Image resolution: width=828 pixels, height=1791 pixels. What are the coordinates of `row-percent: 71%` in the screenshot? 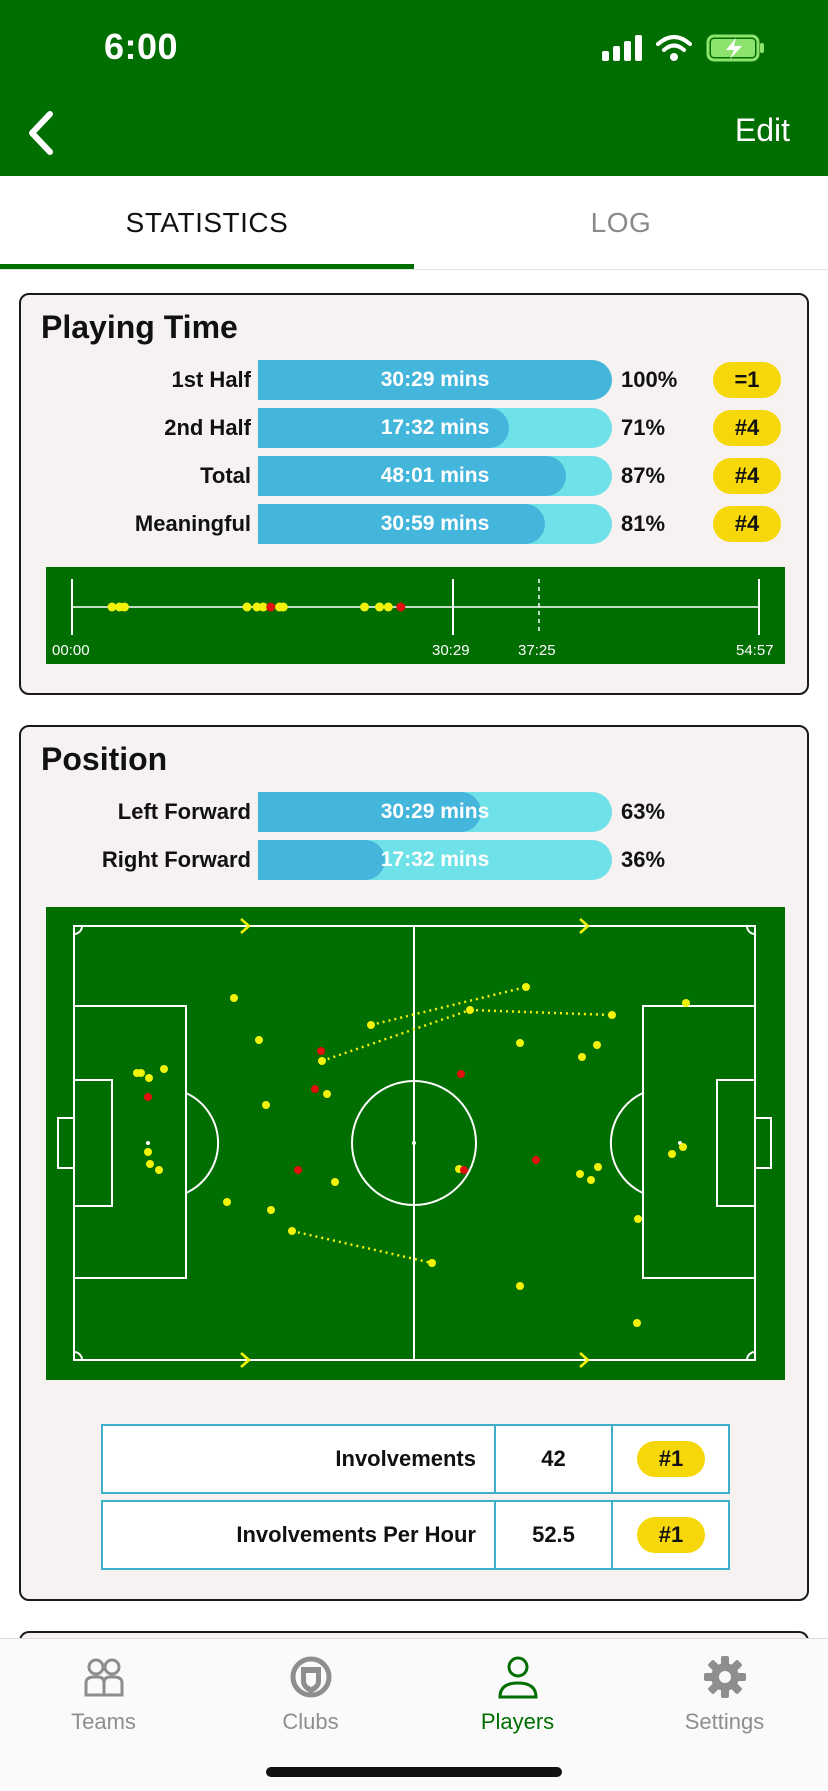 It's located at (643, 427).